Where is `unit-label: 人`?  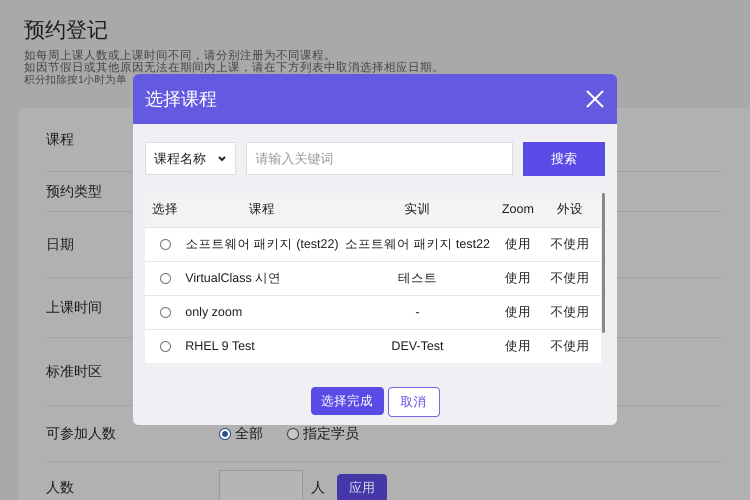 unit-label: 人 is located at coordinates (318, 487).